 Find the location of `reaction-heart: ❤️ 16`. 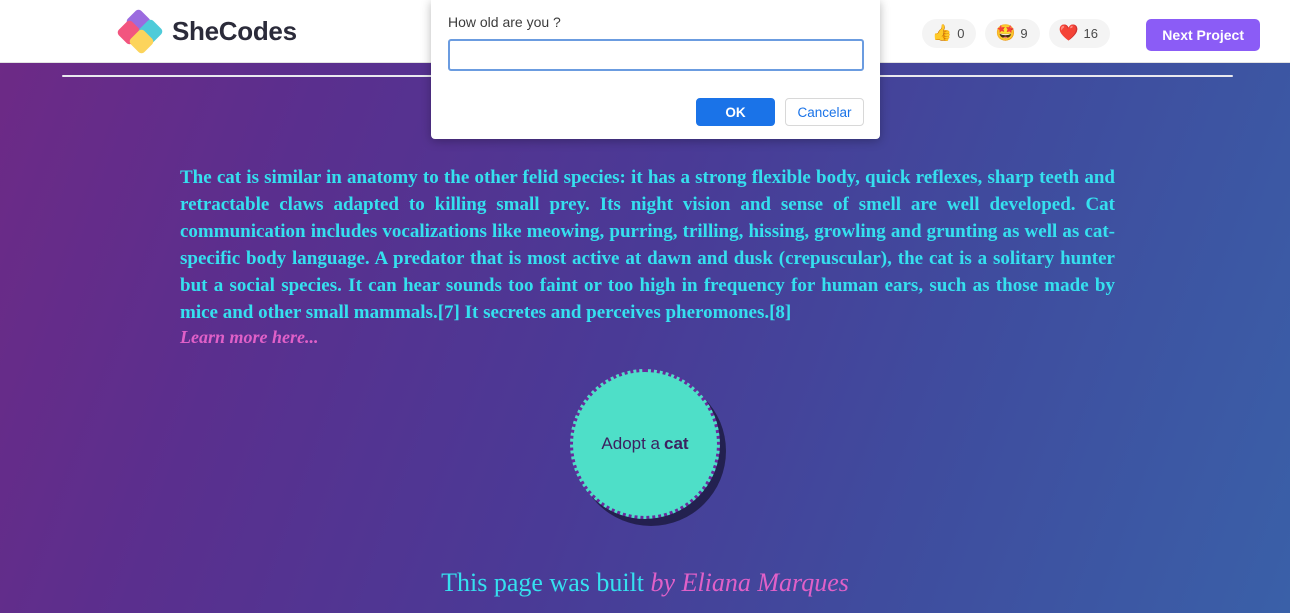

reaction-heart: ❤️ 16 is located at coordinates (1079, 33).